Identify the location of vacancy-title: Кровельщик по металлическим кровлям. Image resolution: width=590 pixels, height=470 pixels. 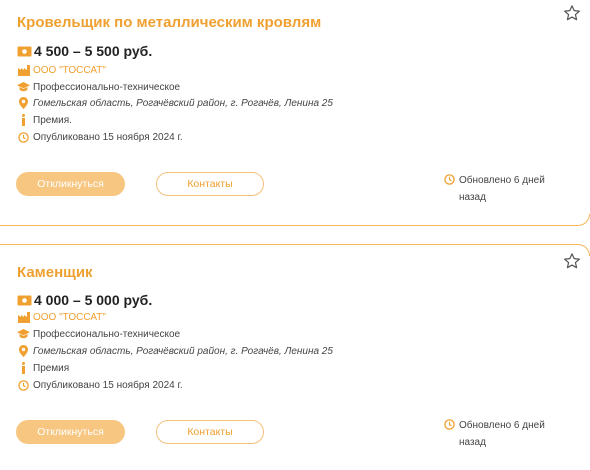
(169, 22).